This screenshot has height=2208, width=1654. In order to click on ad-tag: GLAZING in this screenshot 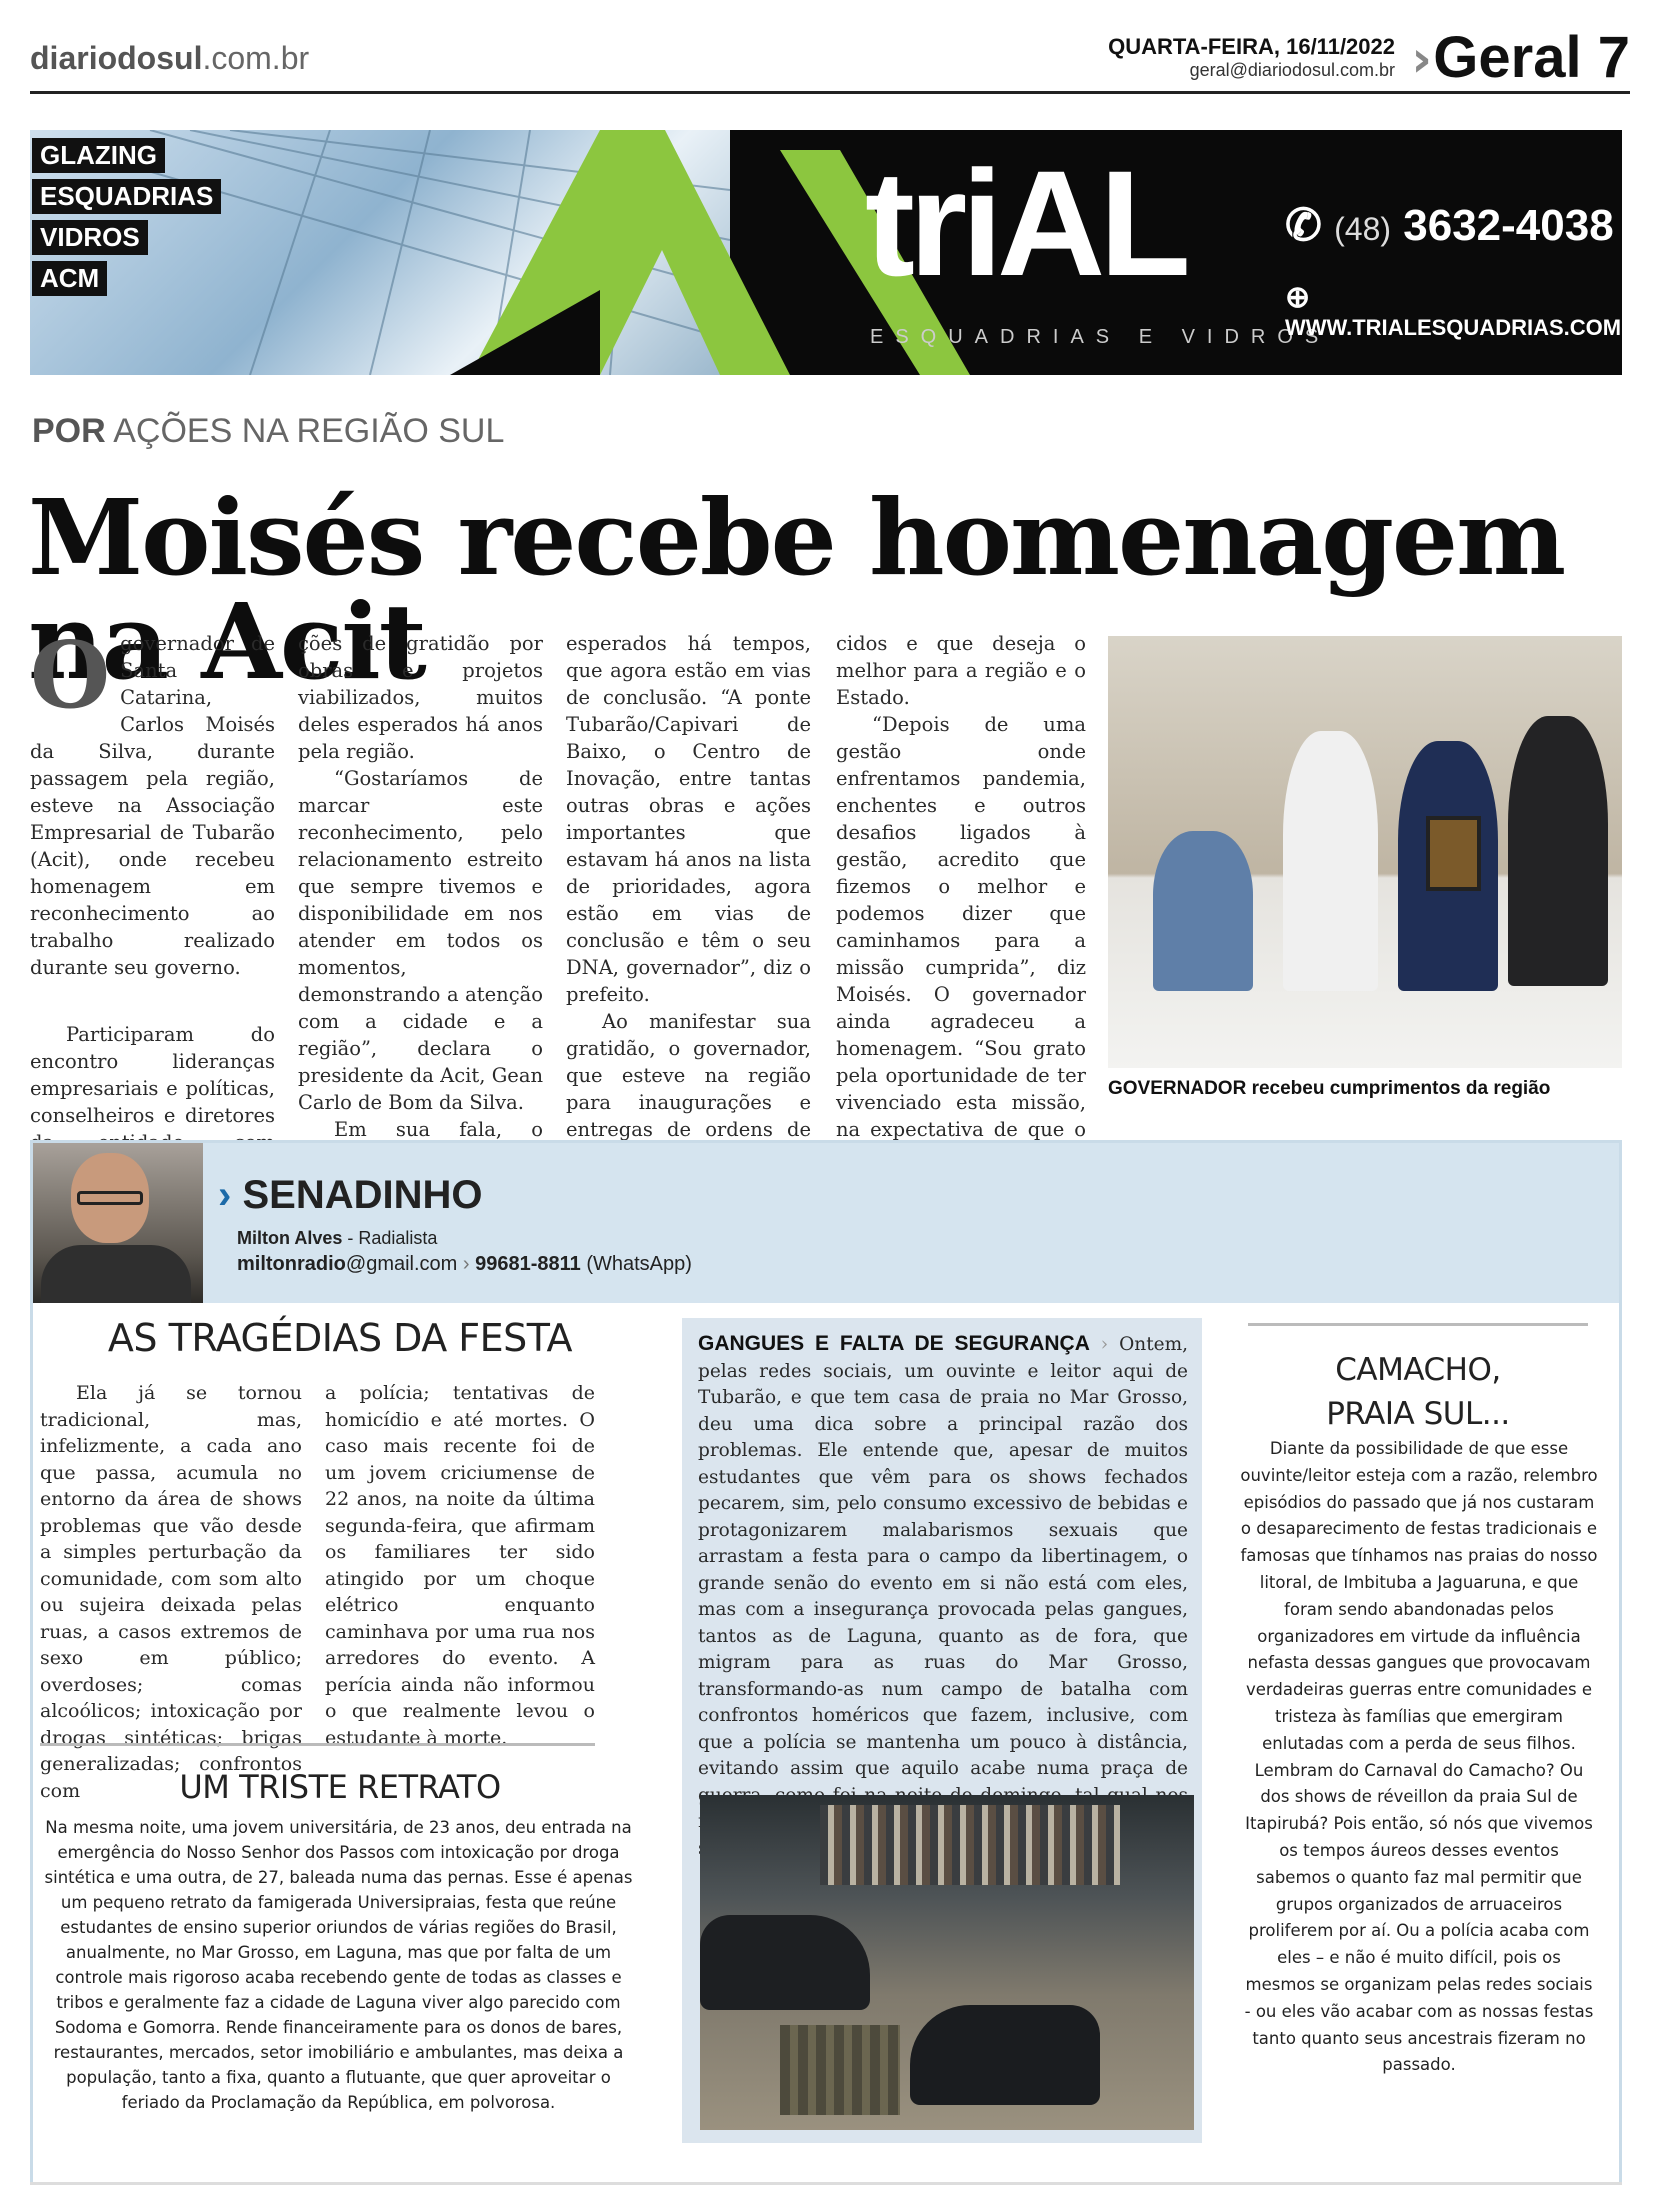, I will do `click(98, 155)`.